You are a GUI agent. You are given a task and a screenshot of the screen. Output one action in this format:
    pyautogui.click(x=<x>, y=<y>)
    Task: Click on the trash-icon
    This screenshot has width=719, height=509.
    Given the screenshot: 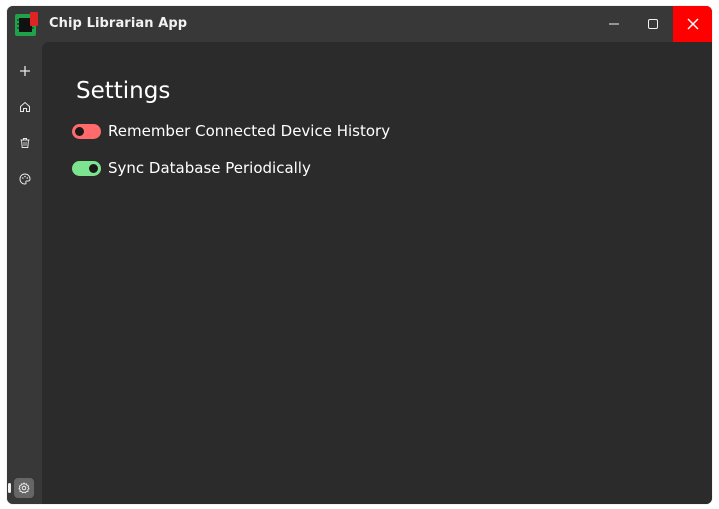 What is the action you would take?
    pyautogui.click(x=25, y=143)
    